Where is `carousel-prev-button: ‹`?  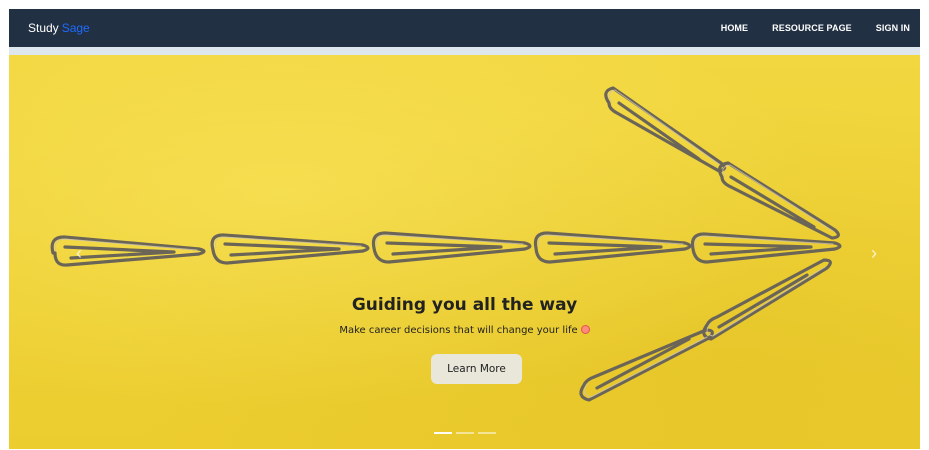
carousel-prev-button: ‹ is located at coordinates (79, 253).